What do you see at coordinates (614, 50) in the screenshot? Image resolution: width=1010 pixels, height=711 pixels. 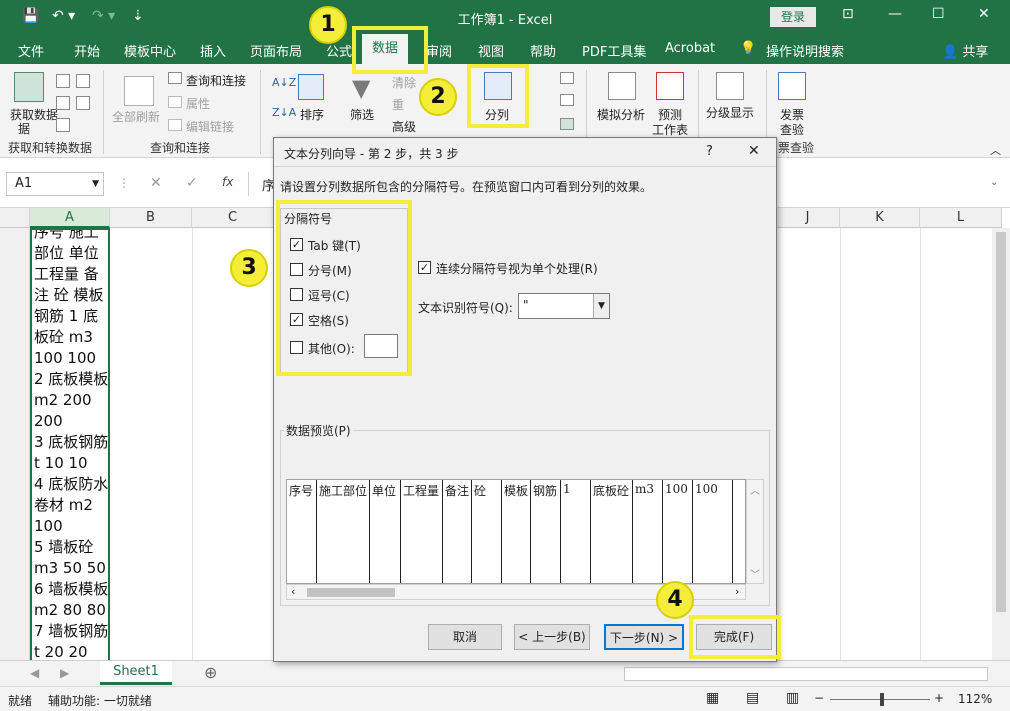 I see `tab-pdf-tools: PDF工具集` at bounding box center [614, 50].